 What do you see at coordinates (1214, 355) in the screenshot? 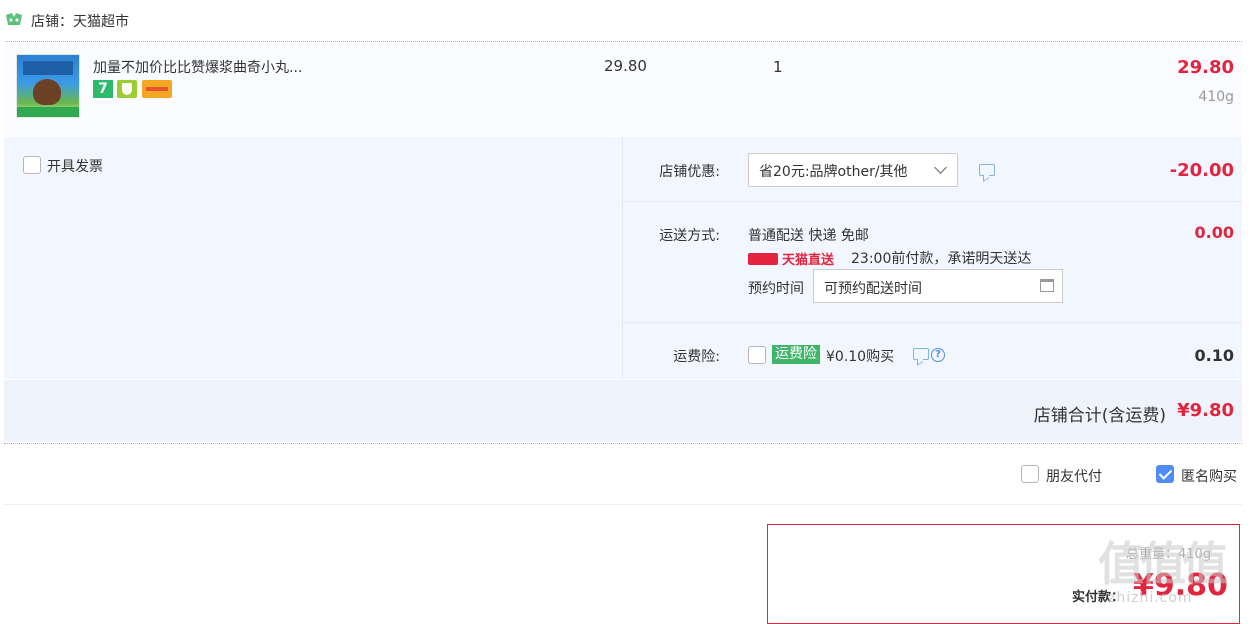
I see `insurance-amount: 0.10` at bounding box center [1214, 355].